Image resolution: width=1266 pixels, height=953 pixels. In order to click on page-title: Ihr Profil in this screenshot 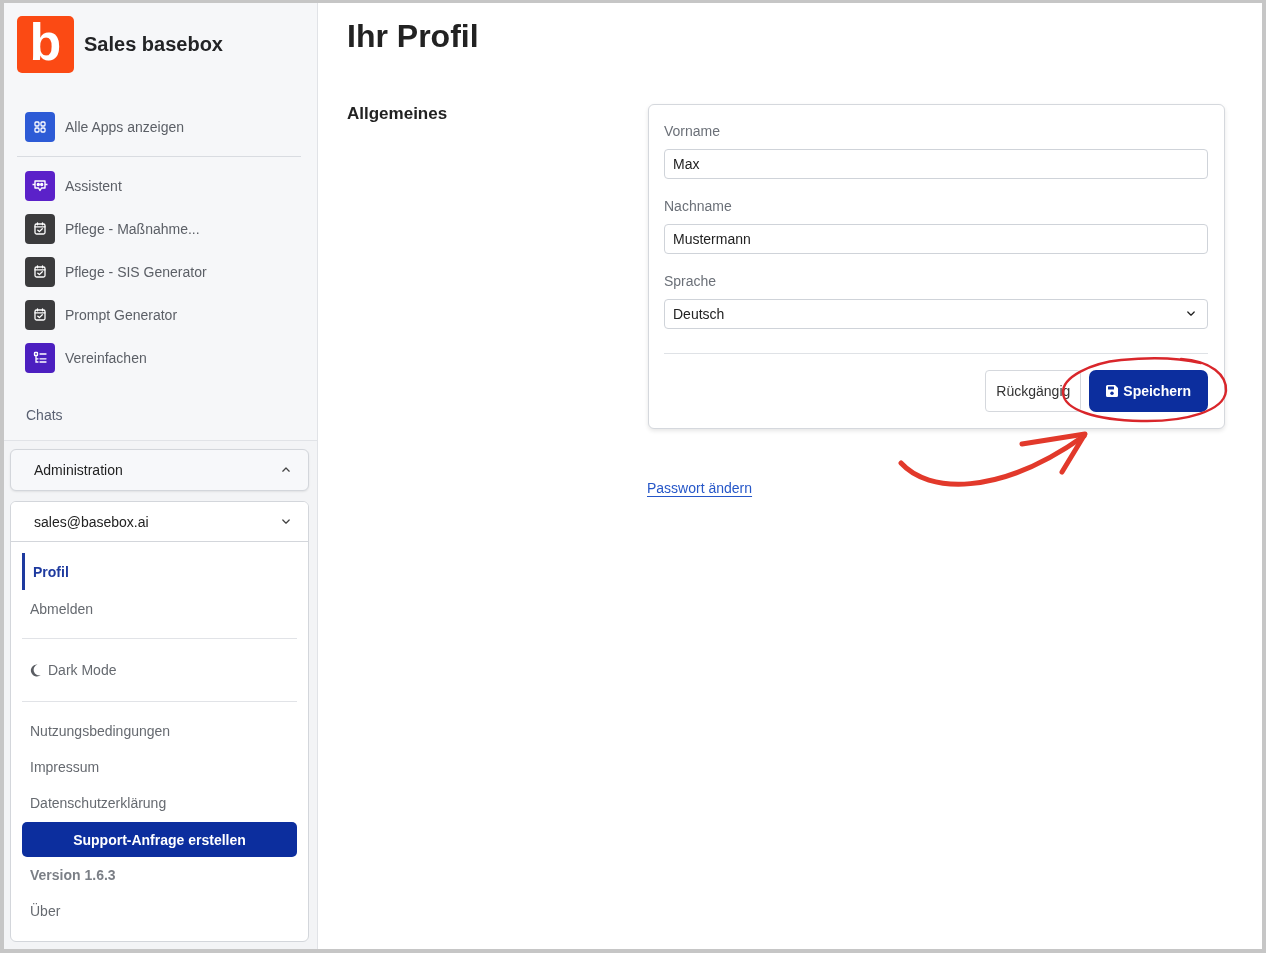, I will do `click(413, 36)`.